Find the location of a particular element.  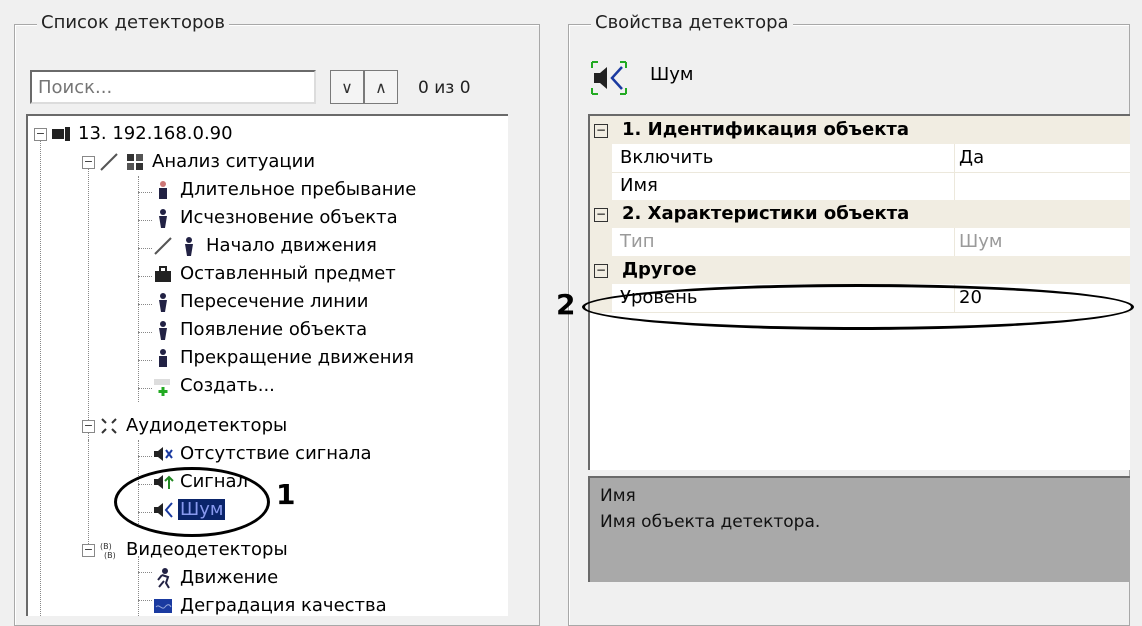

property-category-other: − Другое is located at coordinates (860, 270).